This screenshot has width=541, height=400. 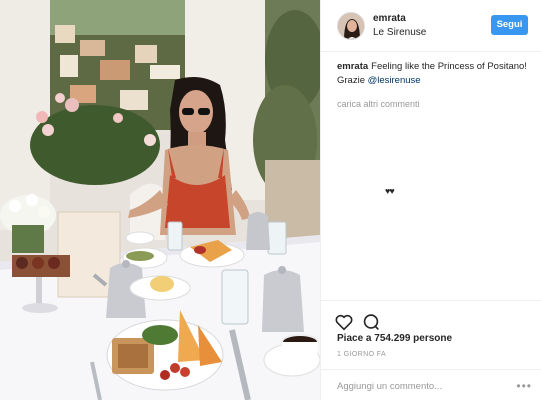 I want to click on more-options-icon: •••, so click(x=524, y=386).